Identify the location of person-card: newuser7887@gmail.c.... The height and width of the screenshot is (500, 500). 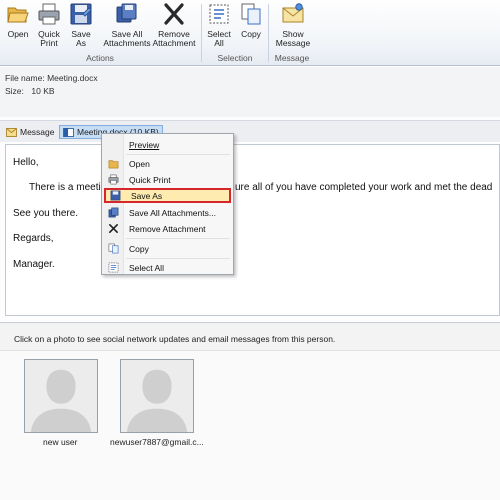
(157, 403).